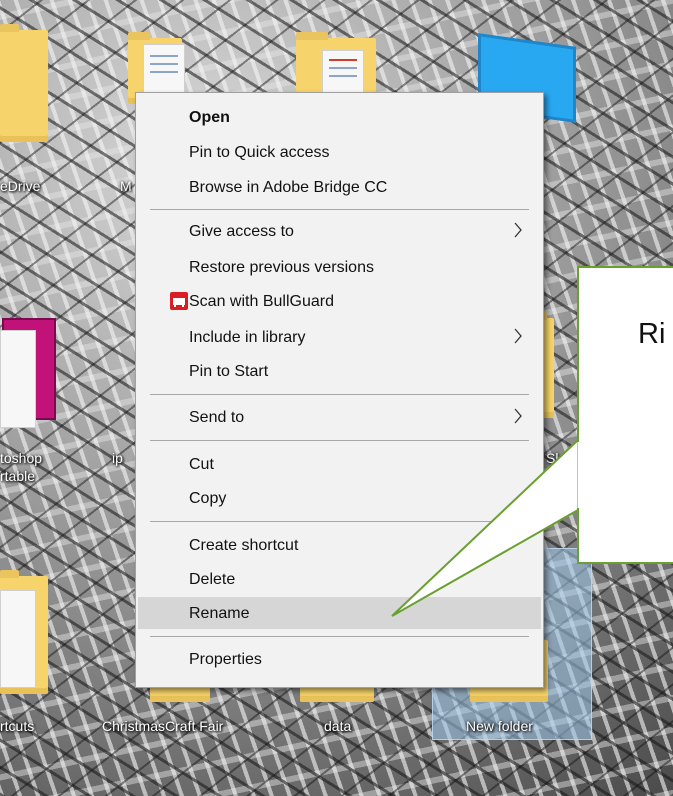  Describe the element at coordinates (652, 334) in the screenshot. I see `callout-text: Ri` at that location.